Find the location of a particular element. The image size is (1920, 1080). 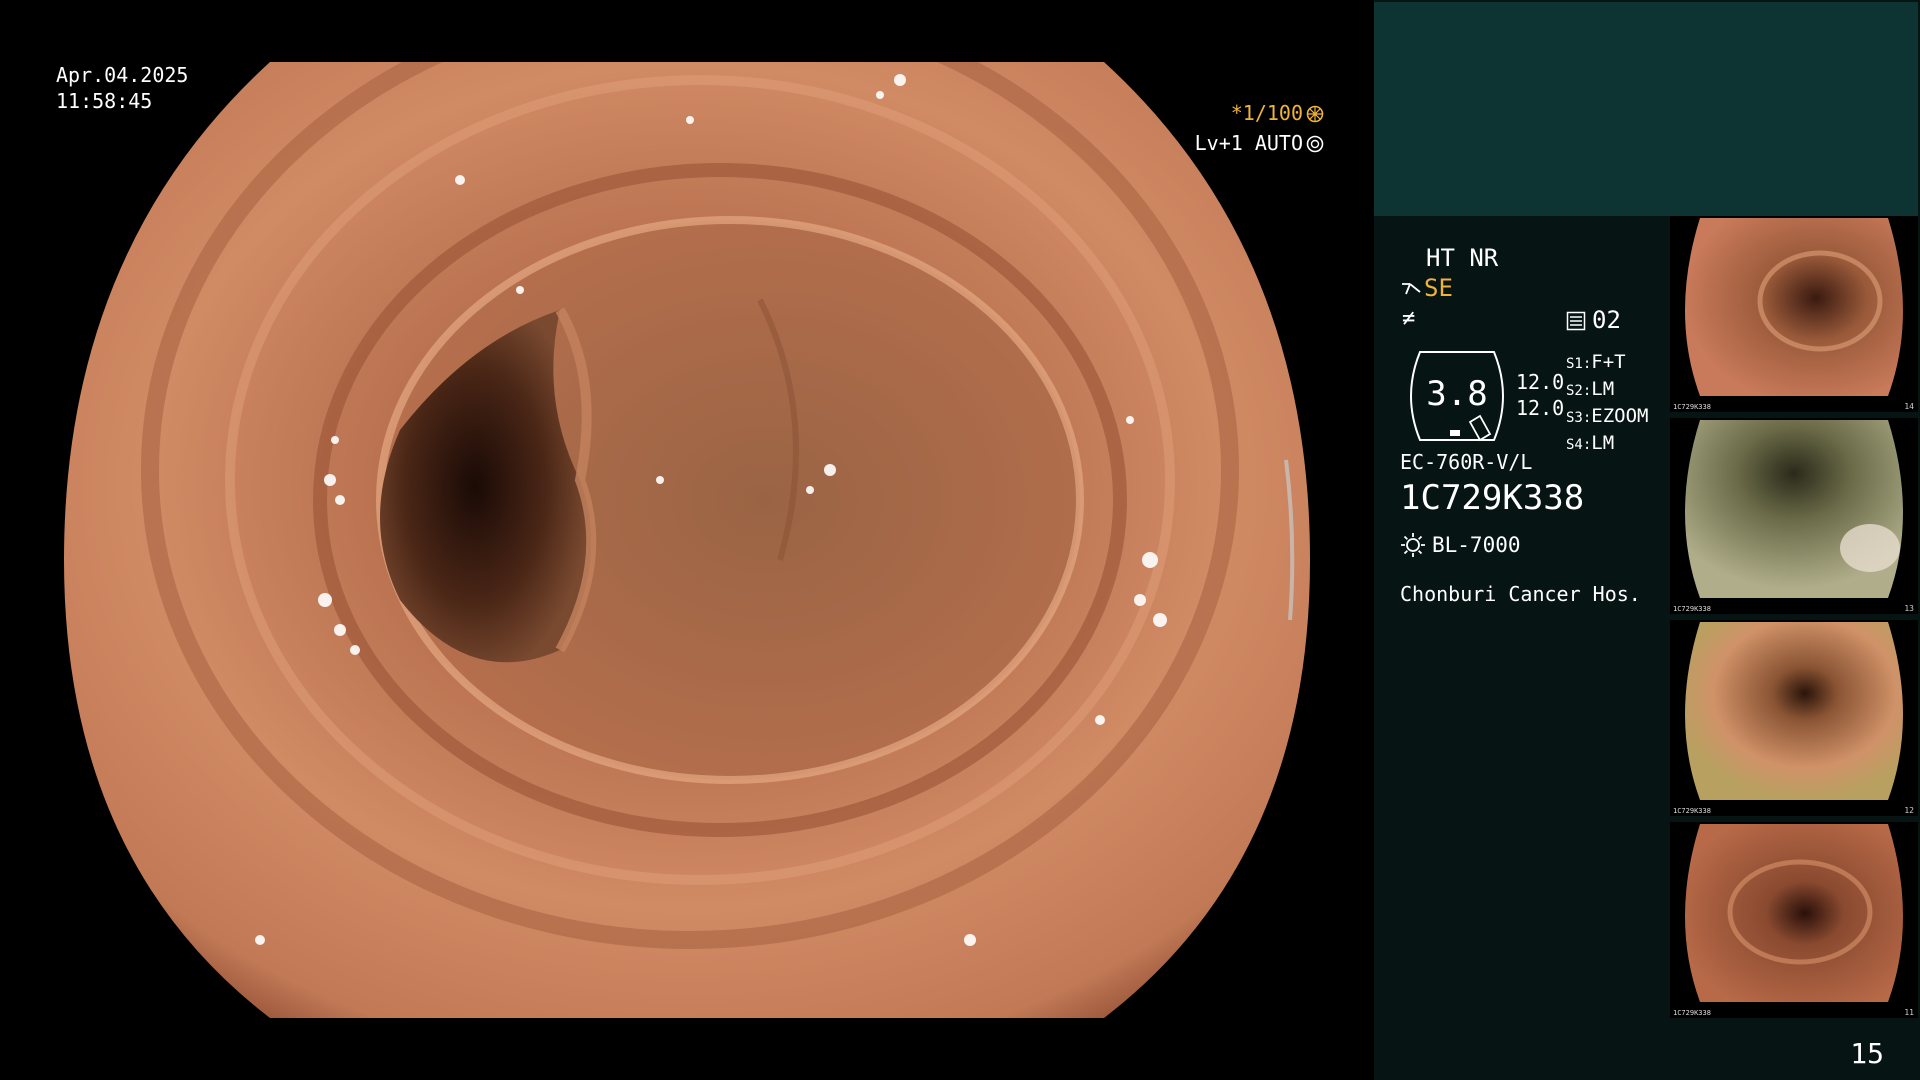

structure-enhancement: SE is located at coordinates (1426, 288).